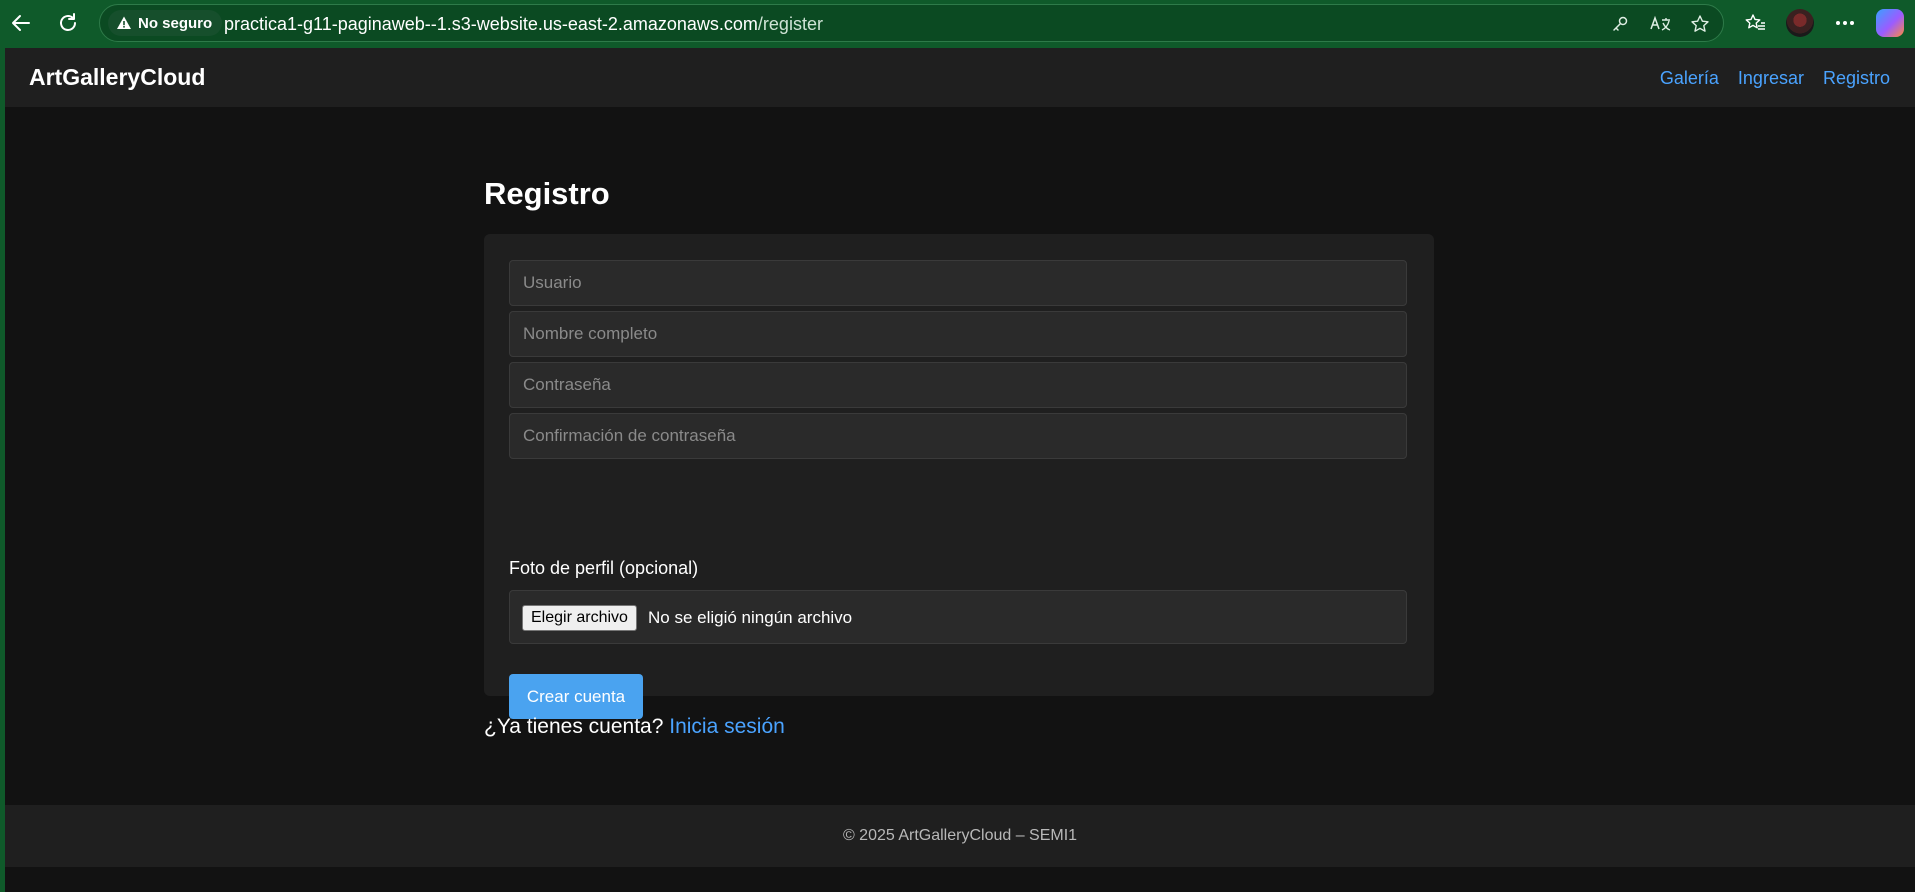 This screenshot has height=892, width=1915. I want to click on security-indicator: No seguro, so click(165, 23).